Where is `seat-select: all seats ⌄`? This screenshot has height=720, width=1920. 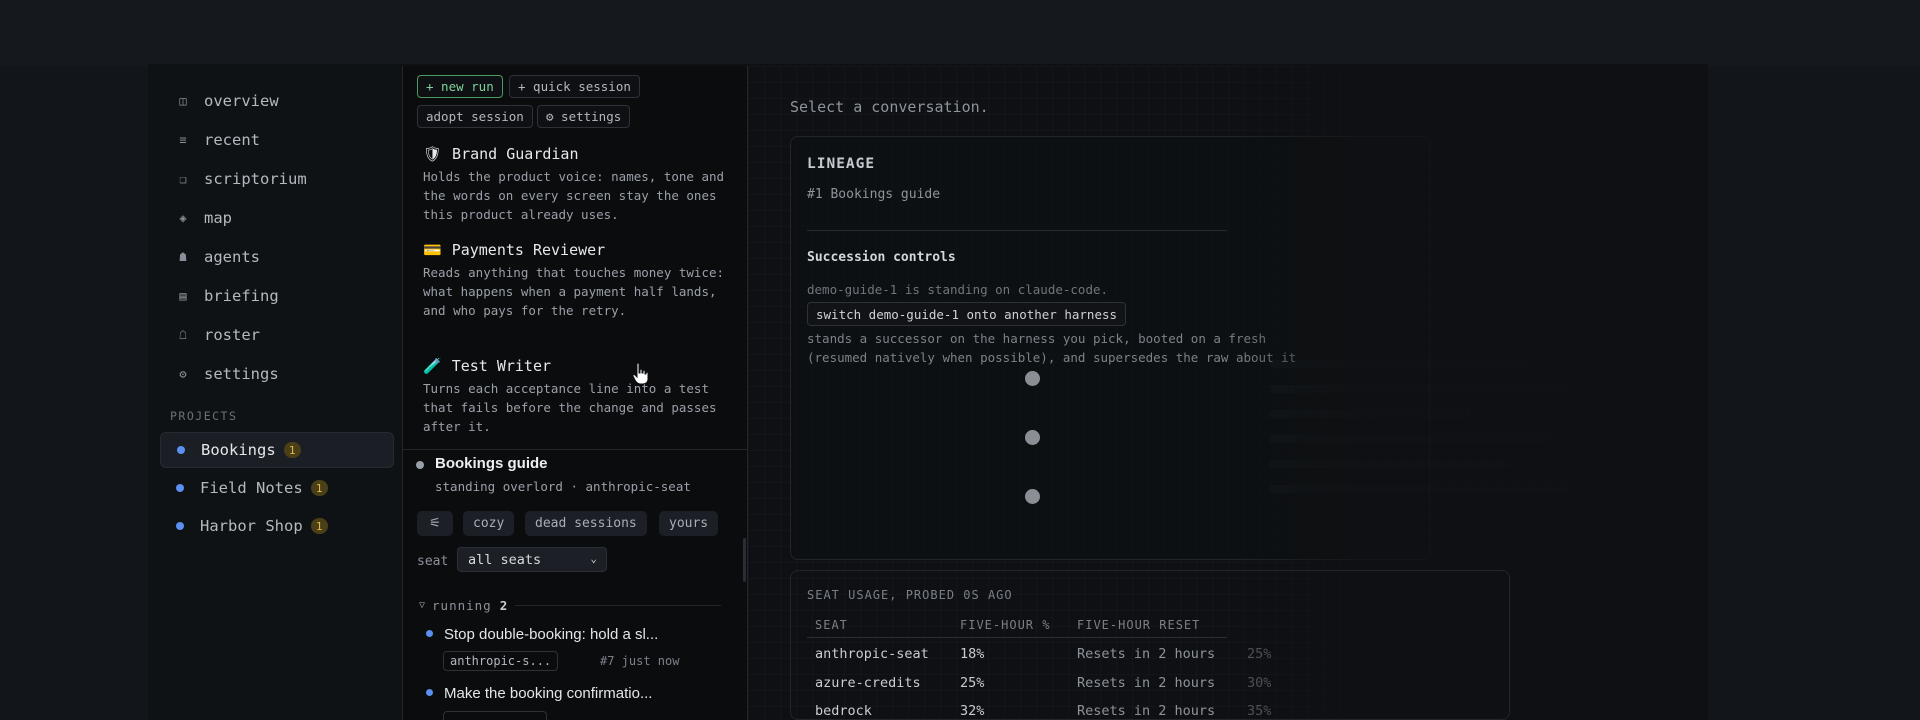 seat-select: all seats ⌄ is located at coordinates (532, 559).